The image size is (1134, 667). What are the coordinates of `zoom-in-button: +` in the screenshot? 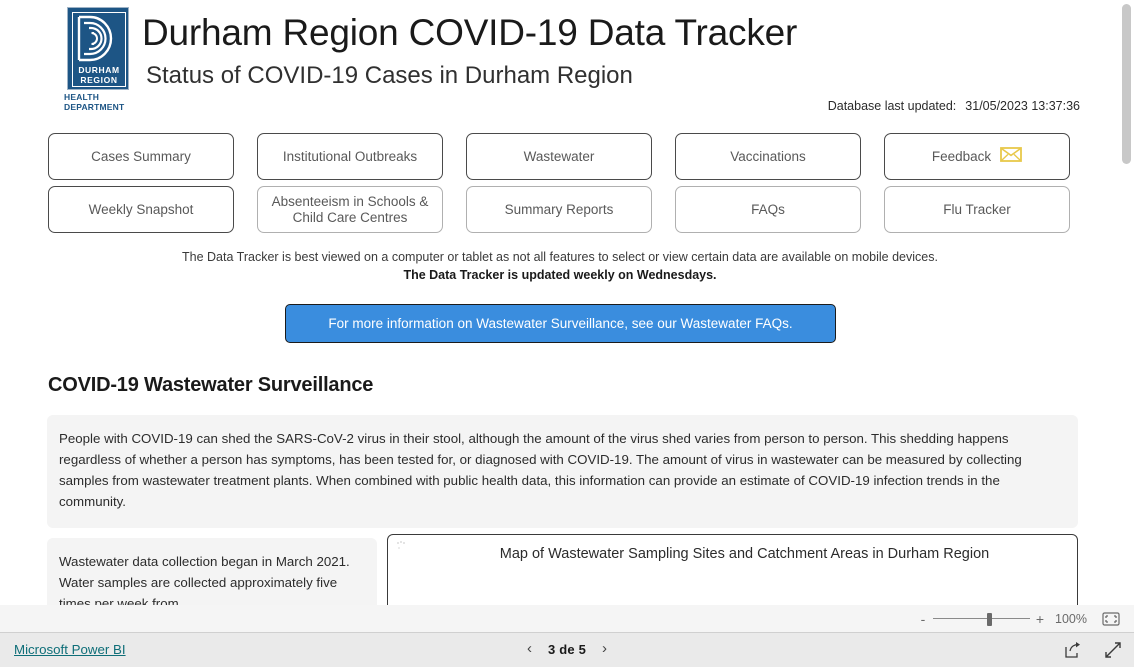 It's located at (1040, 619).